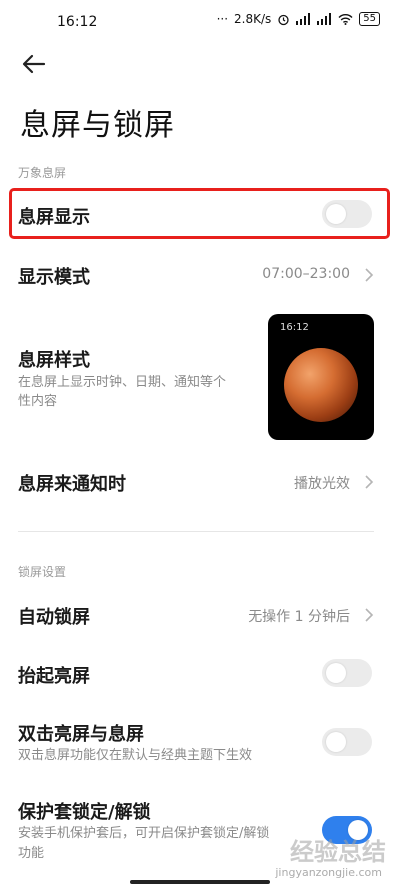 The image size is (400, 887). What do you see at coordinates (81, 734) in the screenshot?
I see `double-tap-title: 双击亮屏与息屏` at bounding box center [81, 734].